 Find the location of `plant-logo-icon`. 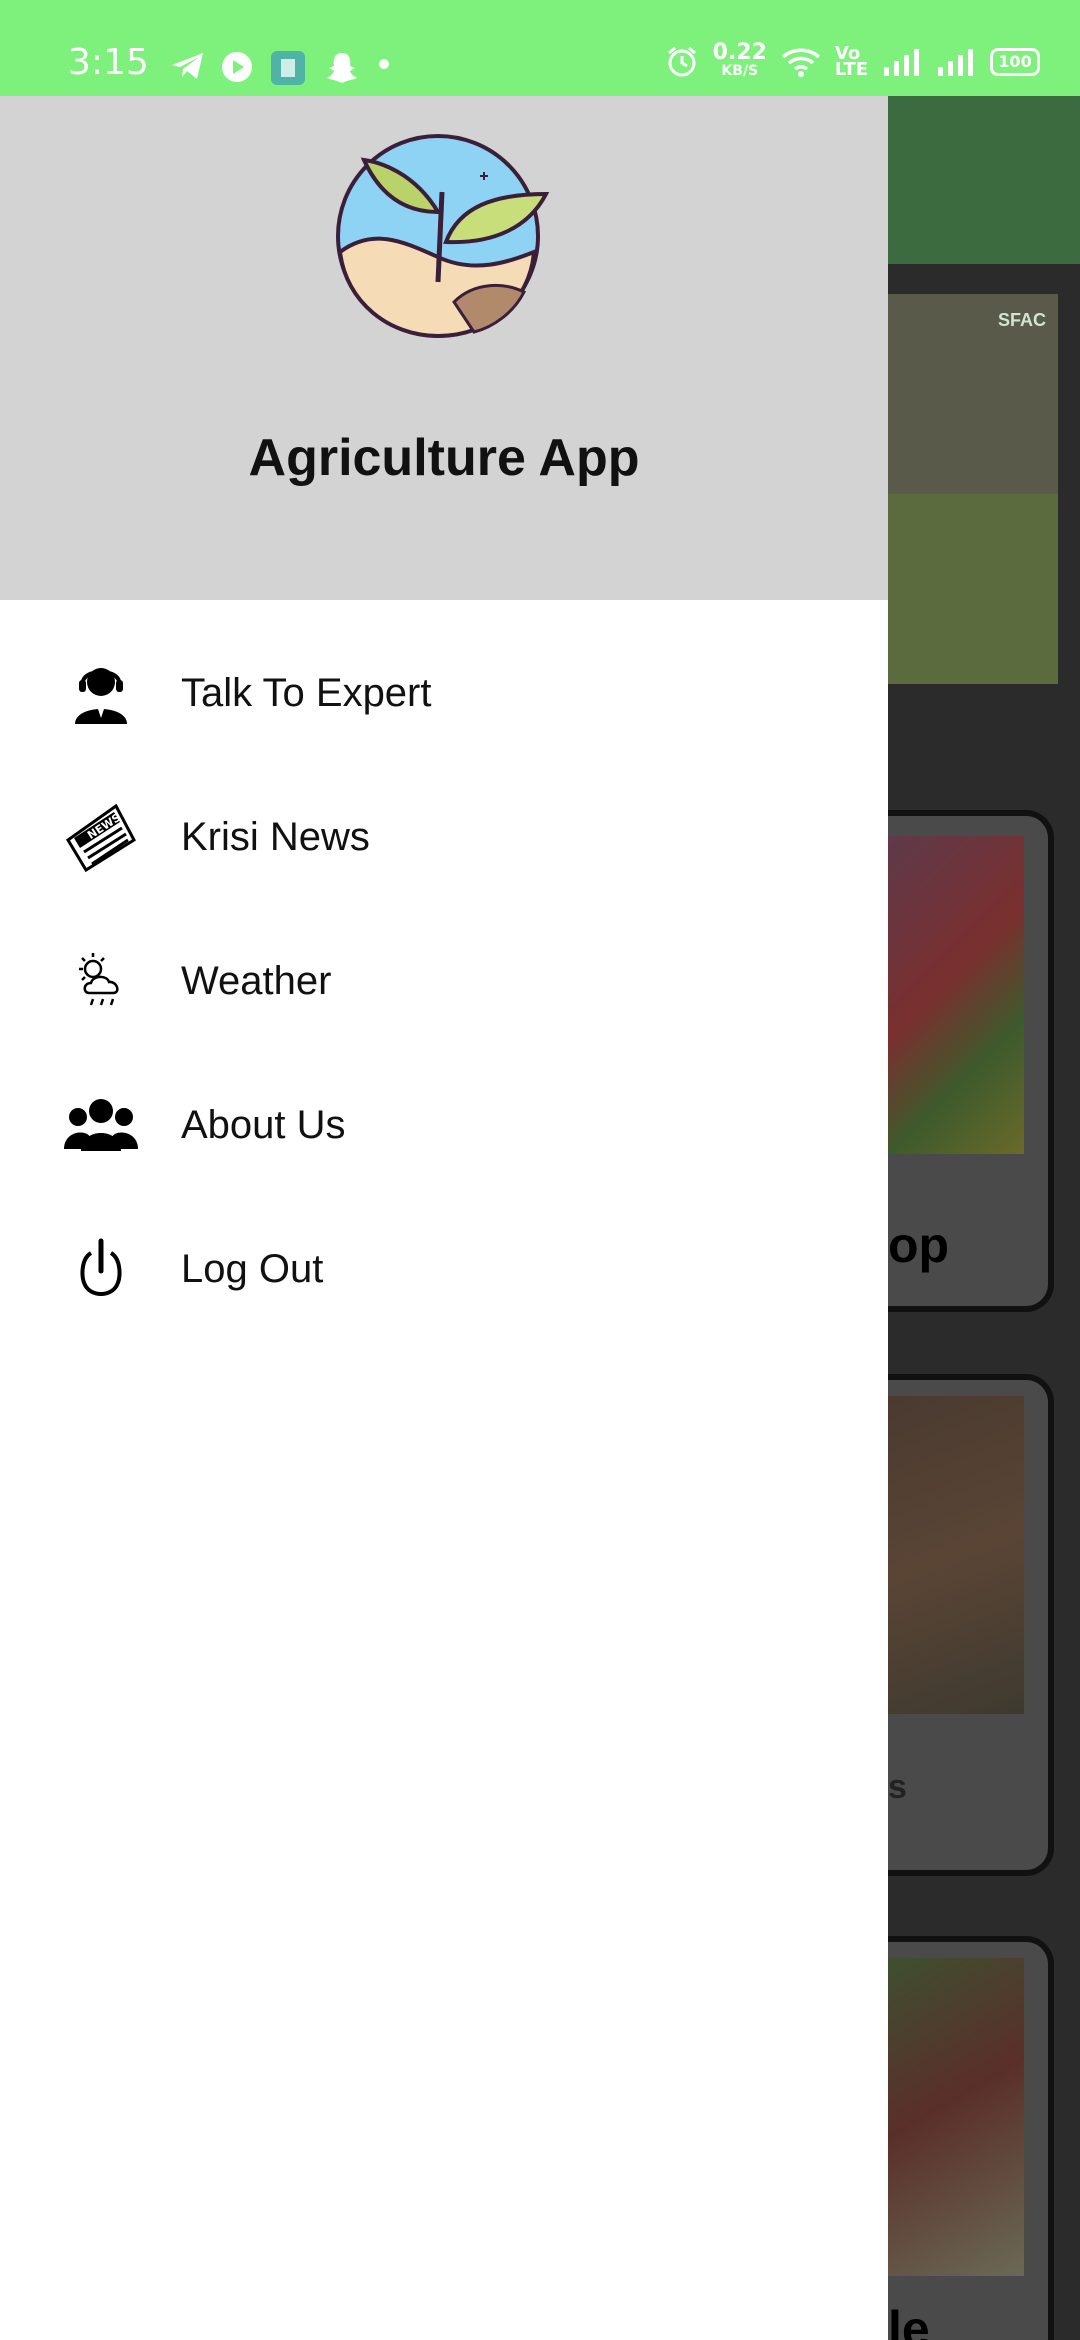

plant-logo-icon is located at coordinates (443, 236).